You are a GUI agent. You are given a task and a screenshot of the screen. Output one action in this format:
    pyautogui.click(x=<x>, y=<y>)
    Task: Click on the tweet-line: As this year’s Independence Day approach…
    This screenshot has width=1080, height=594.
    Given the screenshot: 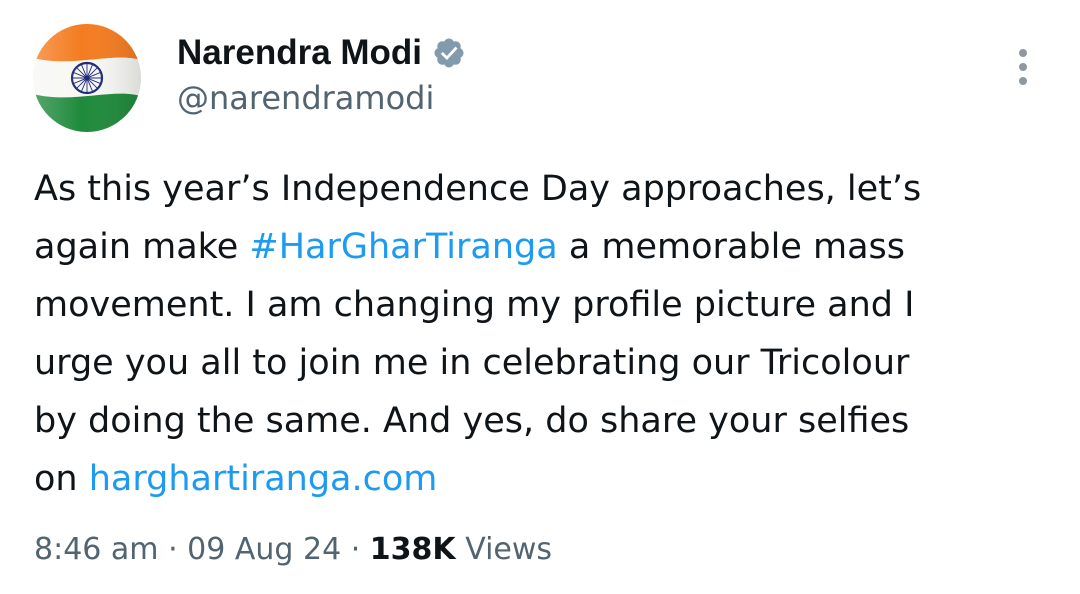 What is the action you would take?
    pyautogui.click(x=478, y=189)
    